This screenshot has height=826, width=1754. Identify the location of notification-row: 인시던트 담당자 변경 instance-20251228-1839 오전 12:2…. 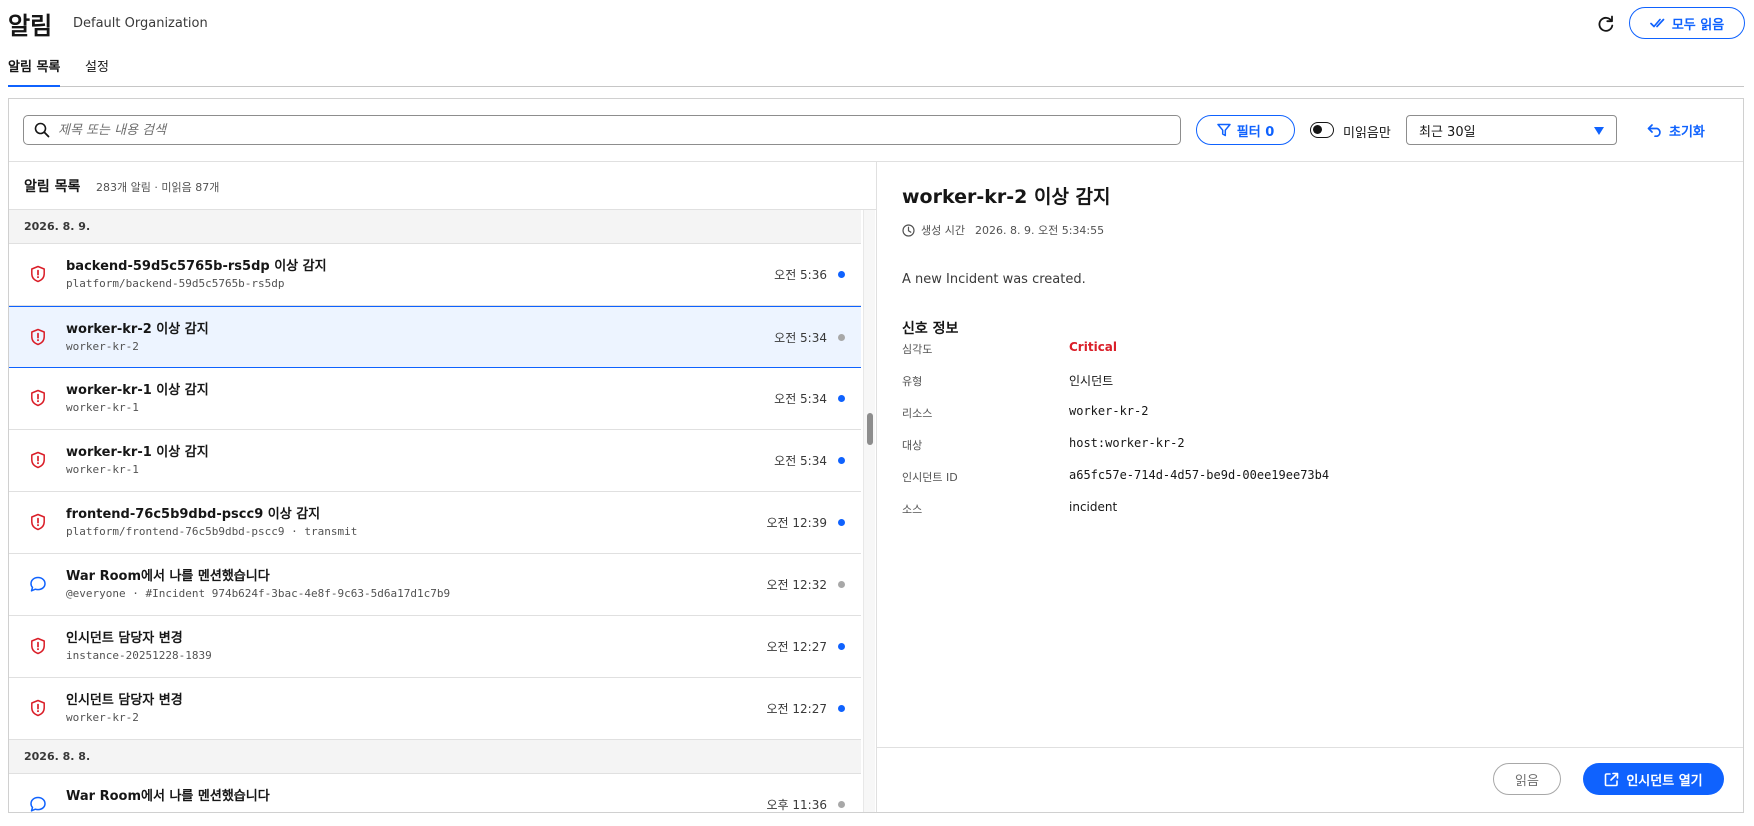
(435, 647).